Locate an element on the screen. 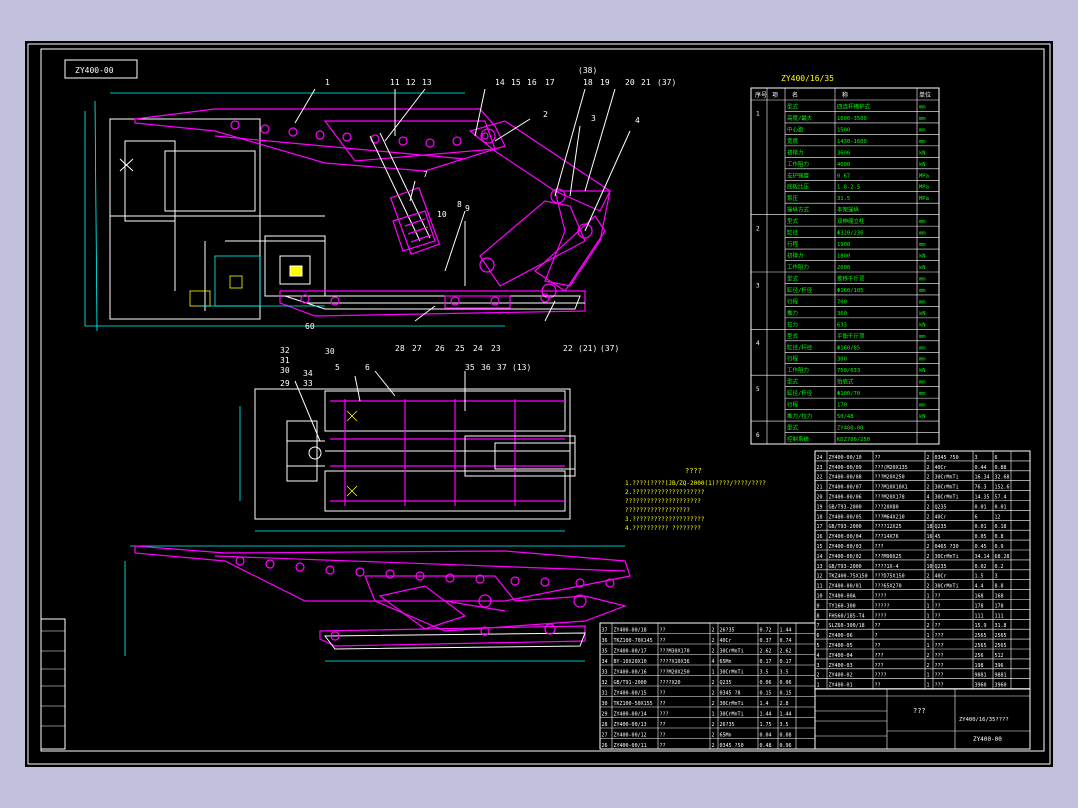 The width and height of the screenshot is (1078, 808). callout-label: 35 is located at coordinates (470, 367).